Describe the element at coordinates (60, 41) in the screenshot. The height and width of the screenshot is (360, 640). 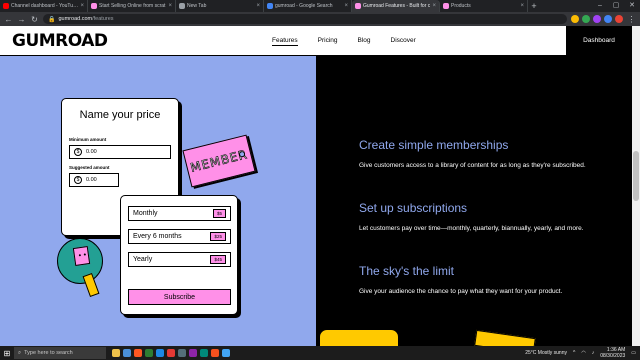
I see `gumroad-logo: GUMROAD` at that location.